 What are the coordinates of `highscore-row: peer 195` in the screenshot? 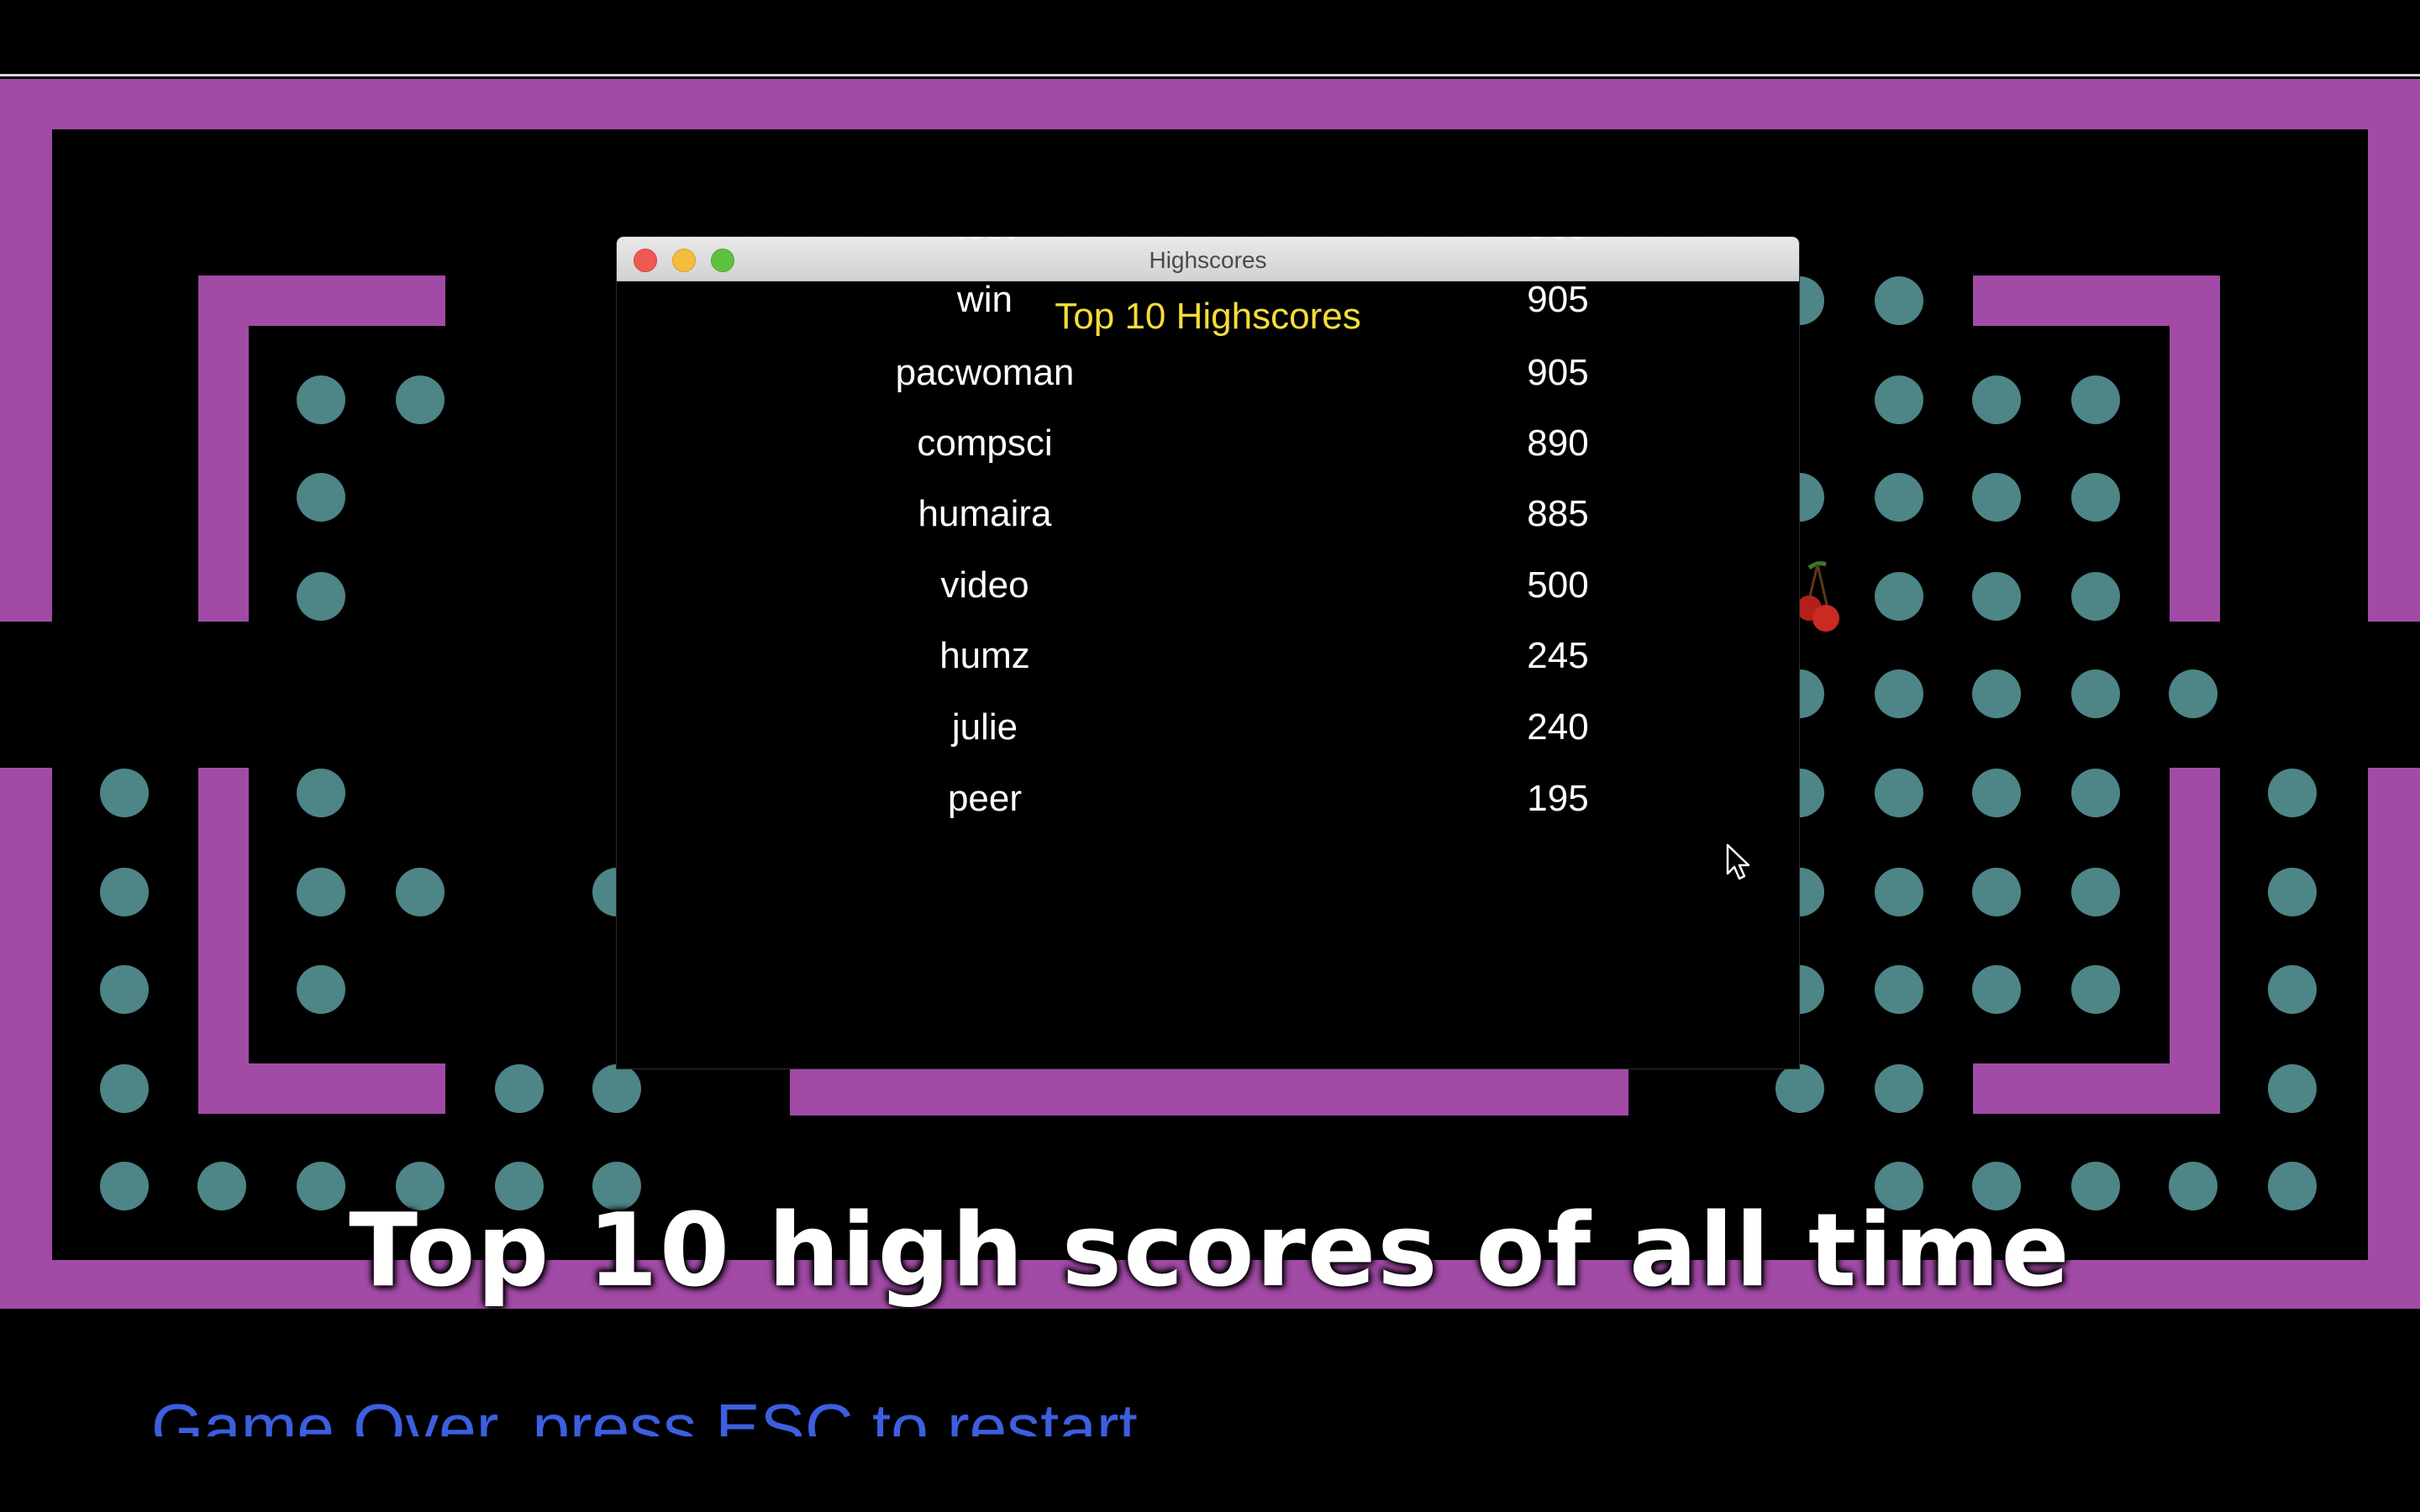 It's located at (1208, 807).